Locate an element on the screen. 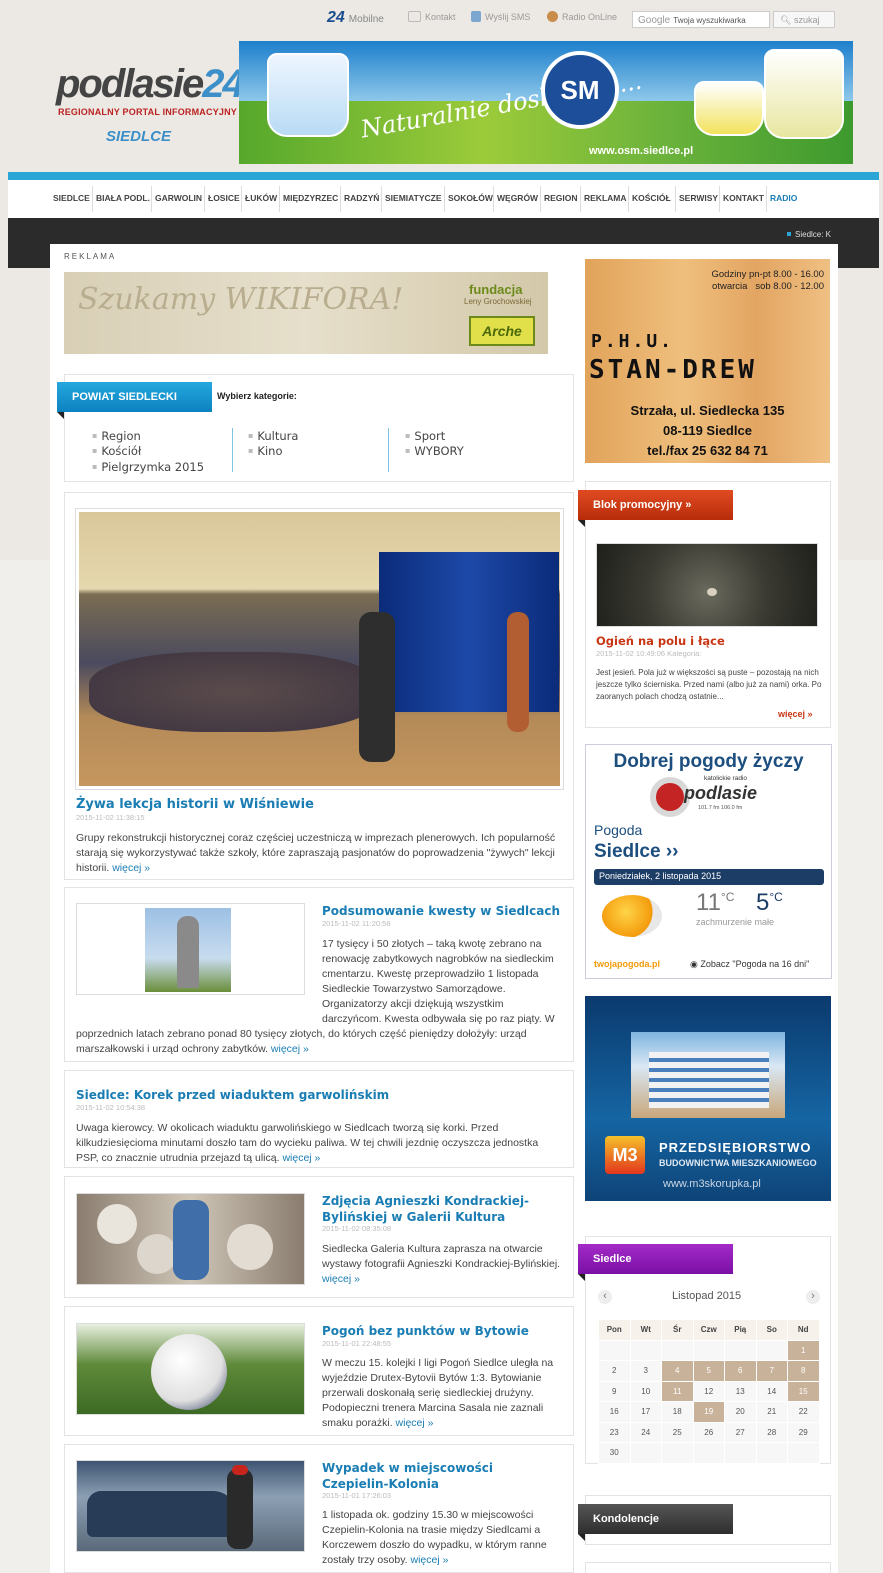 The width and height of the screenshot is (883, 1573). promo-read-more: więcej » is located at coordinates (795, 714).